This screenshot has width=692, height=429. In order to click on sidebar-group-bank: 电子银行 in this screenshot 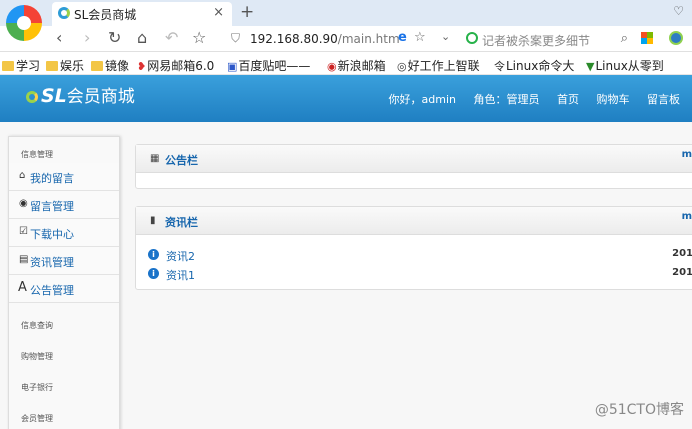, I will do `click(37, 387)`.